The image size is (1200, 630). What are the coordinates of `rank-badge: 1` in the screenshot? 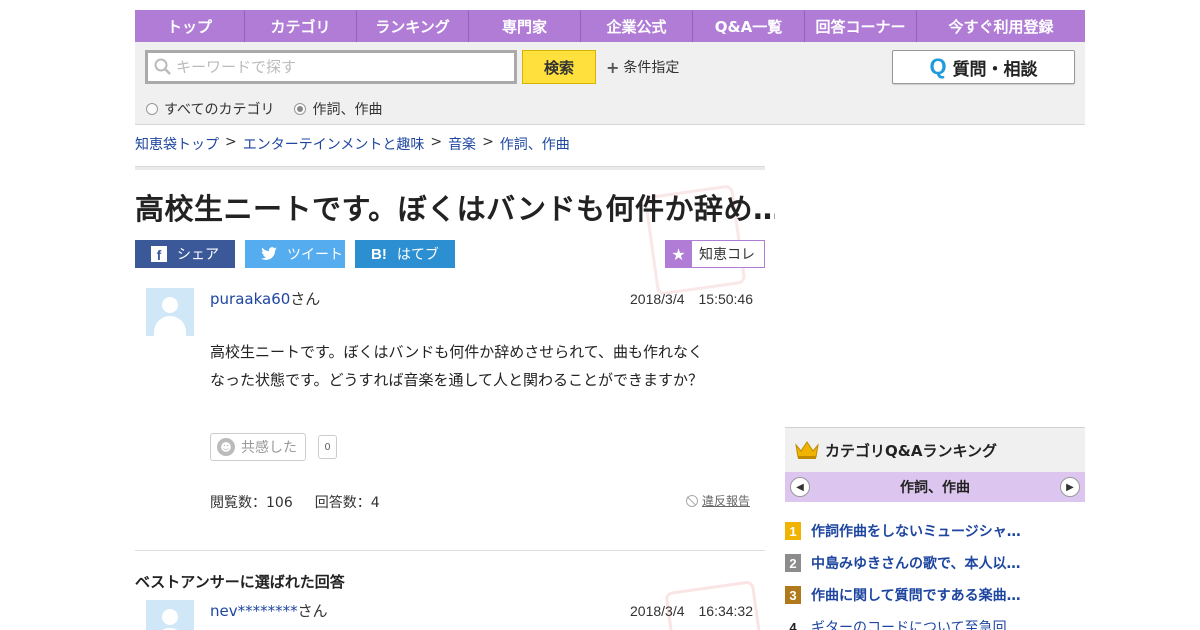 It's located at (793, 531).